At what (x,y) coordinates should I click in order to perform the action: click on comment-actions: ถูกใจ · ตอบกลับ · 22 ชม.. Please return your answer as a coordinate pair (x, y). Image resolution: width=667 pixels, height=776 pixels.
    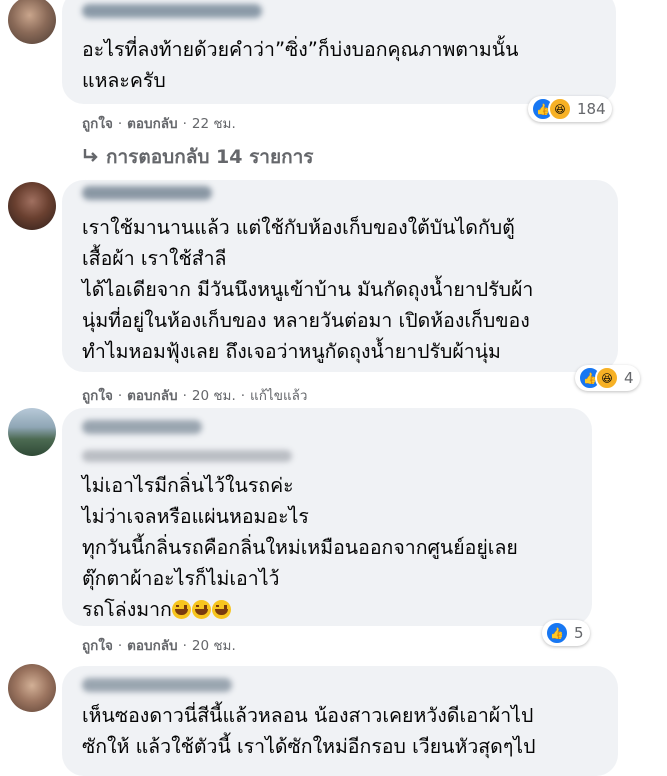
    Looking at the image, I should click on (159, 124).